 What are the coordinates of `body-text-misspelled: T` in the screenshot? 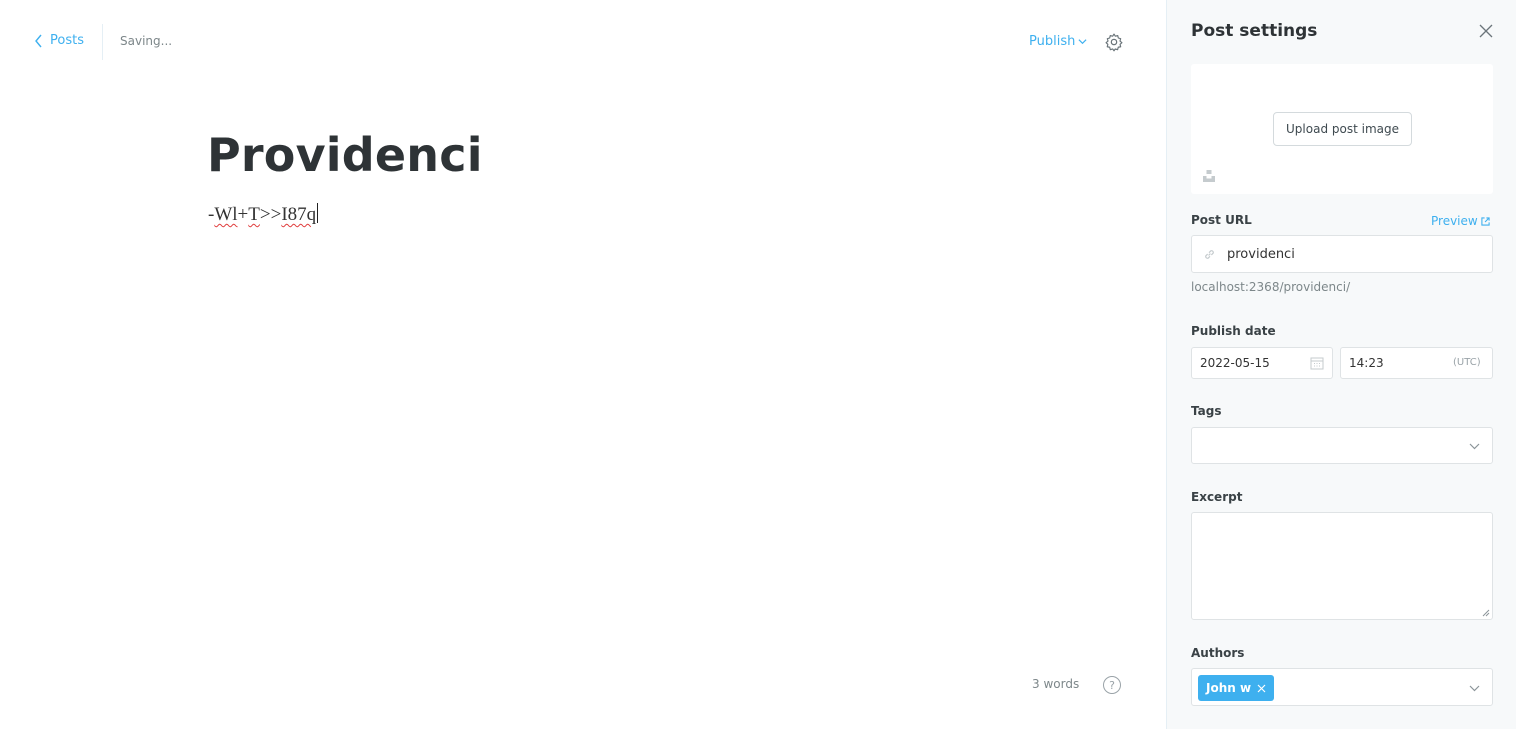 It's located at (254, 214).